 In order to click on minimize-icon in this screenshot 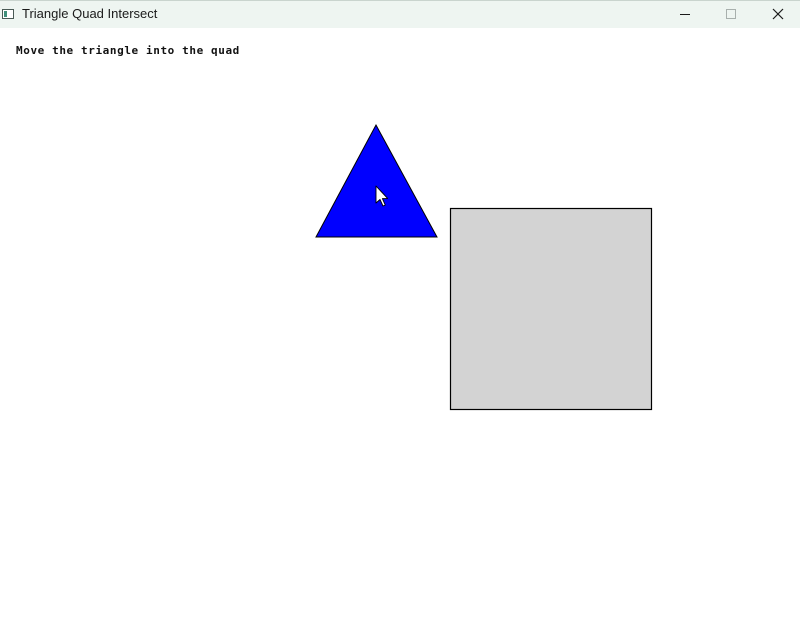, I will do `click(685, 14)`.